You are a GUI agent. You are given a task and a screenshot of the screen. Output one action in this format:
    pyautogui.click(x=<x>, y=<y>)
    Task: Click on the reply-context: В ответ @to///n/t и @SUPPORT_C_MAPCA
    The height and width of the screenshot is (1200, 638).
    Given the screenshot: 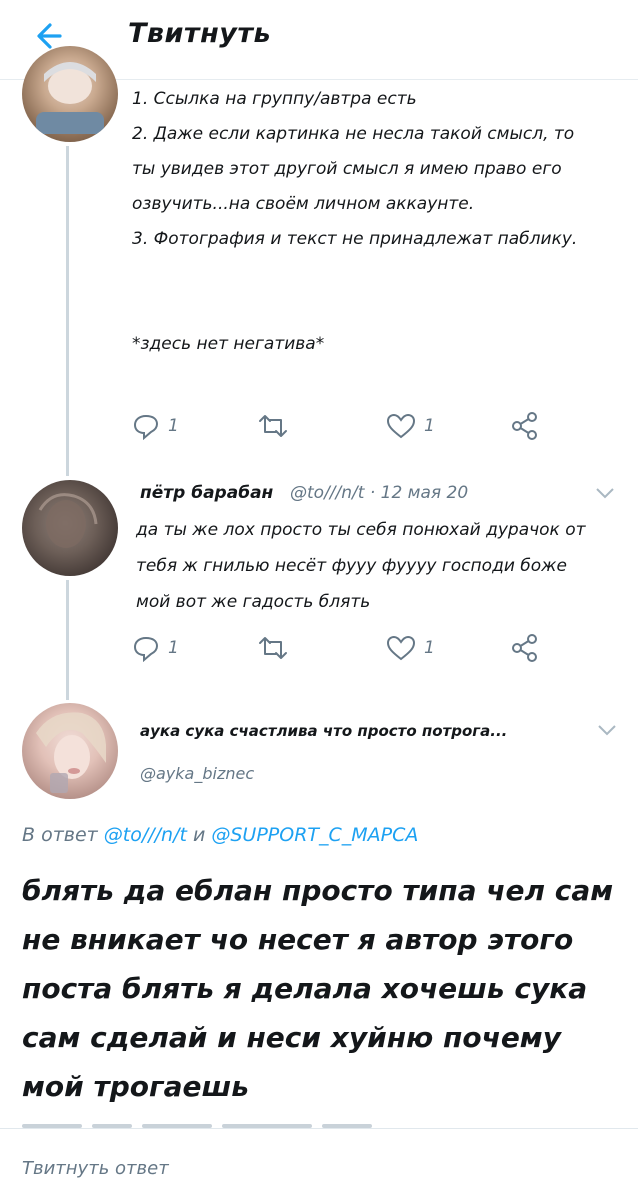 What is the action you would take?
    pyautogui.click(x=220, y=835)
    